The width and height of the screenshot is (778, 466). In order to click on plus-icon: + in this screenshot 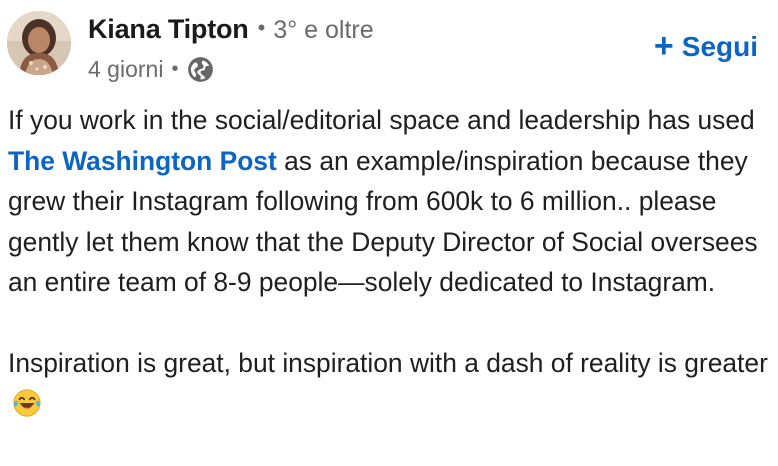, I will do `click(663, 46)`.